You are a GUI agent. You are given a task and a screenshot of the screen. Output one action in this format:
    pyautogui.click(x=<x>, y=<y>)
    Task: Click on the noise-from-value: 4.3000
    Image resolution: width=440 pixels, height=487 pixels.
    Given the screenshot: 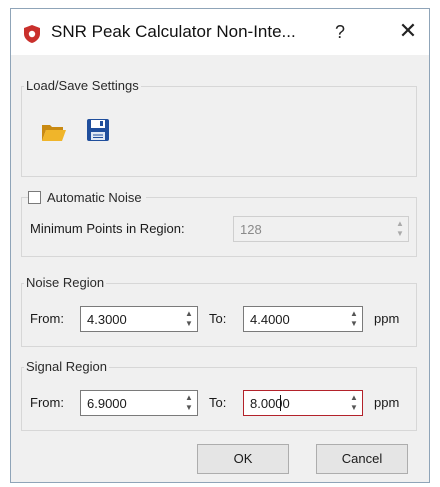 What is the action you would take?
    pyautogui.click(x=107, y=319)
    